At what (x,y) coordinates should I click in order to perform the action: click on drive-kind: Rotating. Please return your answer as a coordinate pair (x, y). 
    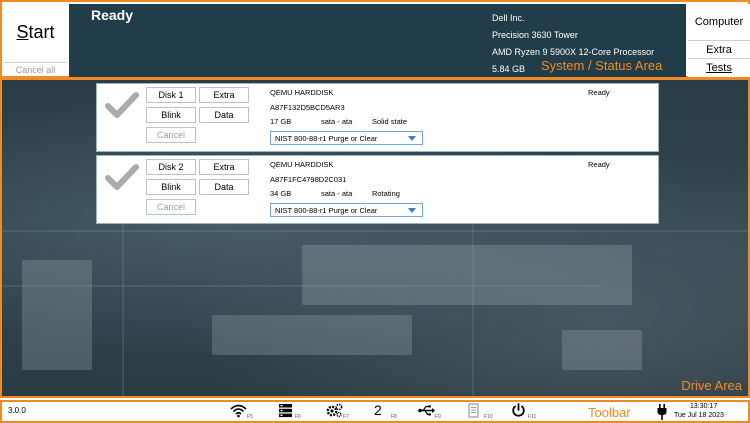
    Looking at the image, I should click on (386, 193).